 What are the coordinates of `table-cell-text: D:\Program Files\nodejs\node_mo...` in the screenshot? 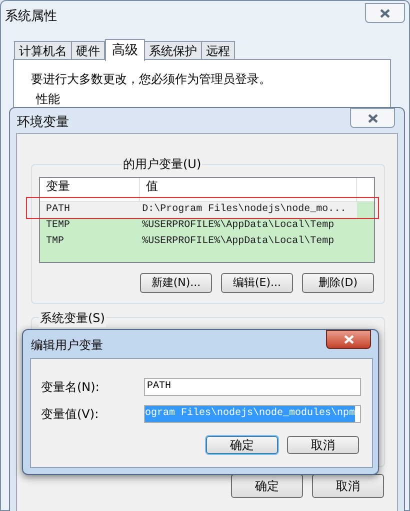 It's located at (244, 209).